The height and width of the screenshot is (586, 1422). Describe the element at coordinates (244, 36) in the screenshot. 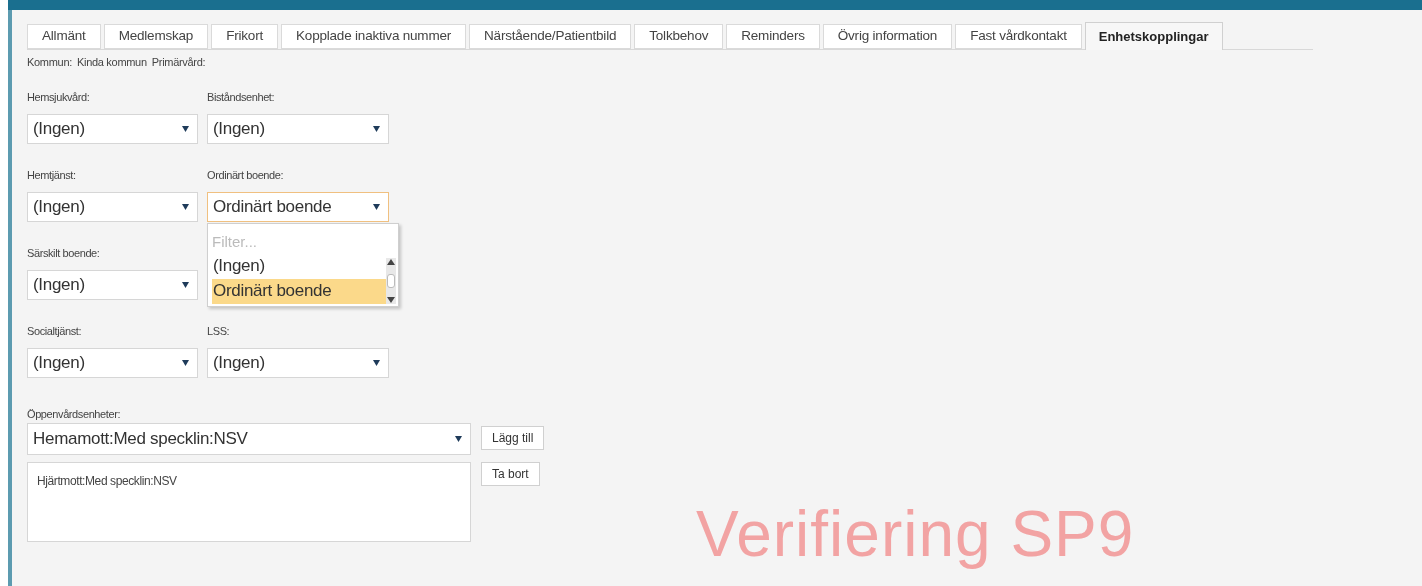

I see `tab: Frikort` at that location.